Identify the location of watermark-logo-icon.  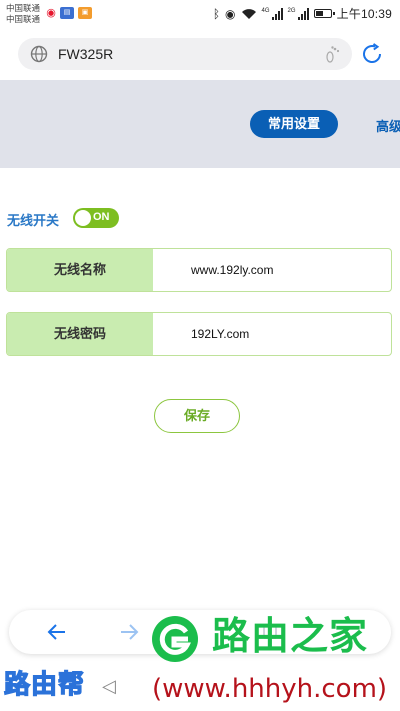
(175, 639).